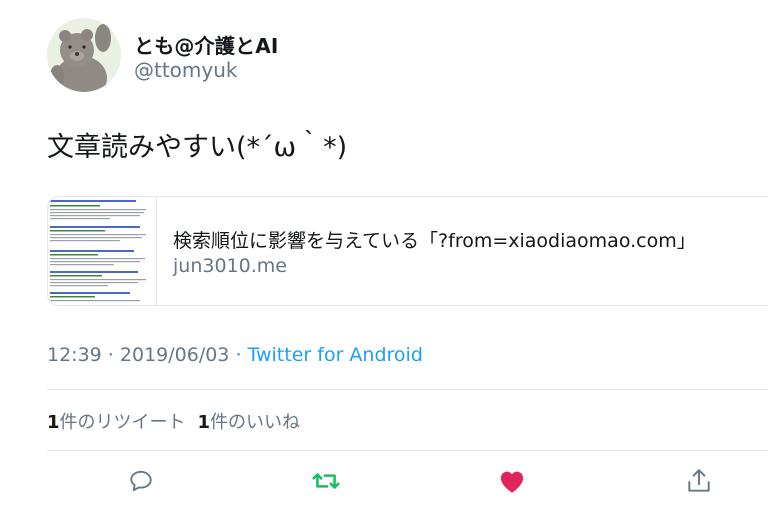  I want to click on retweet-count: 1, so click(53, 422).